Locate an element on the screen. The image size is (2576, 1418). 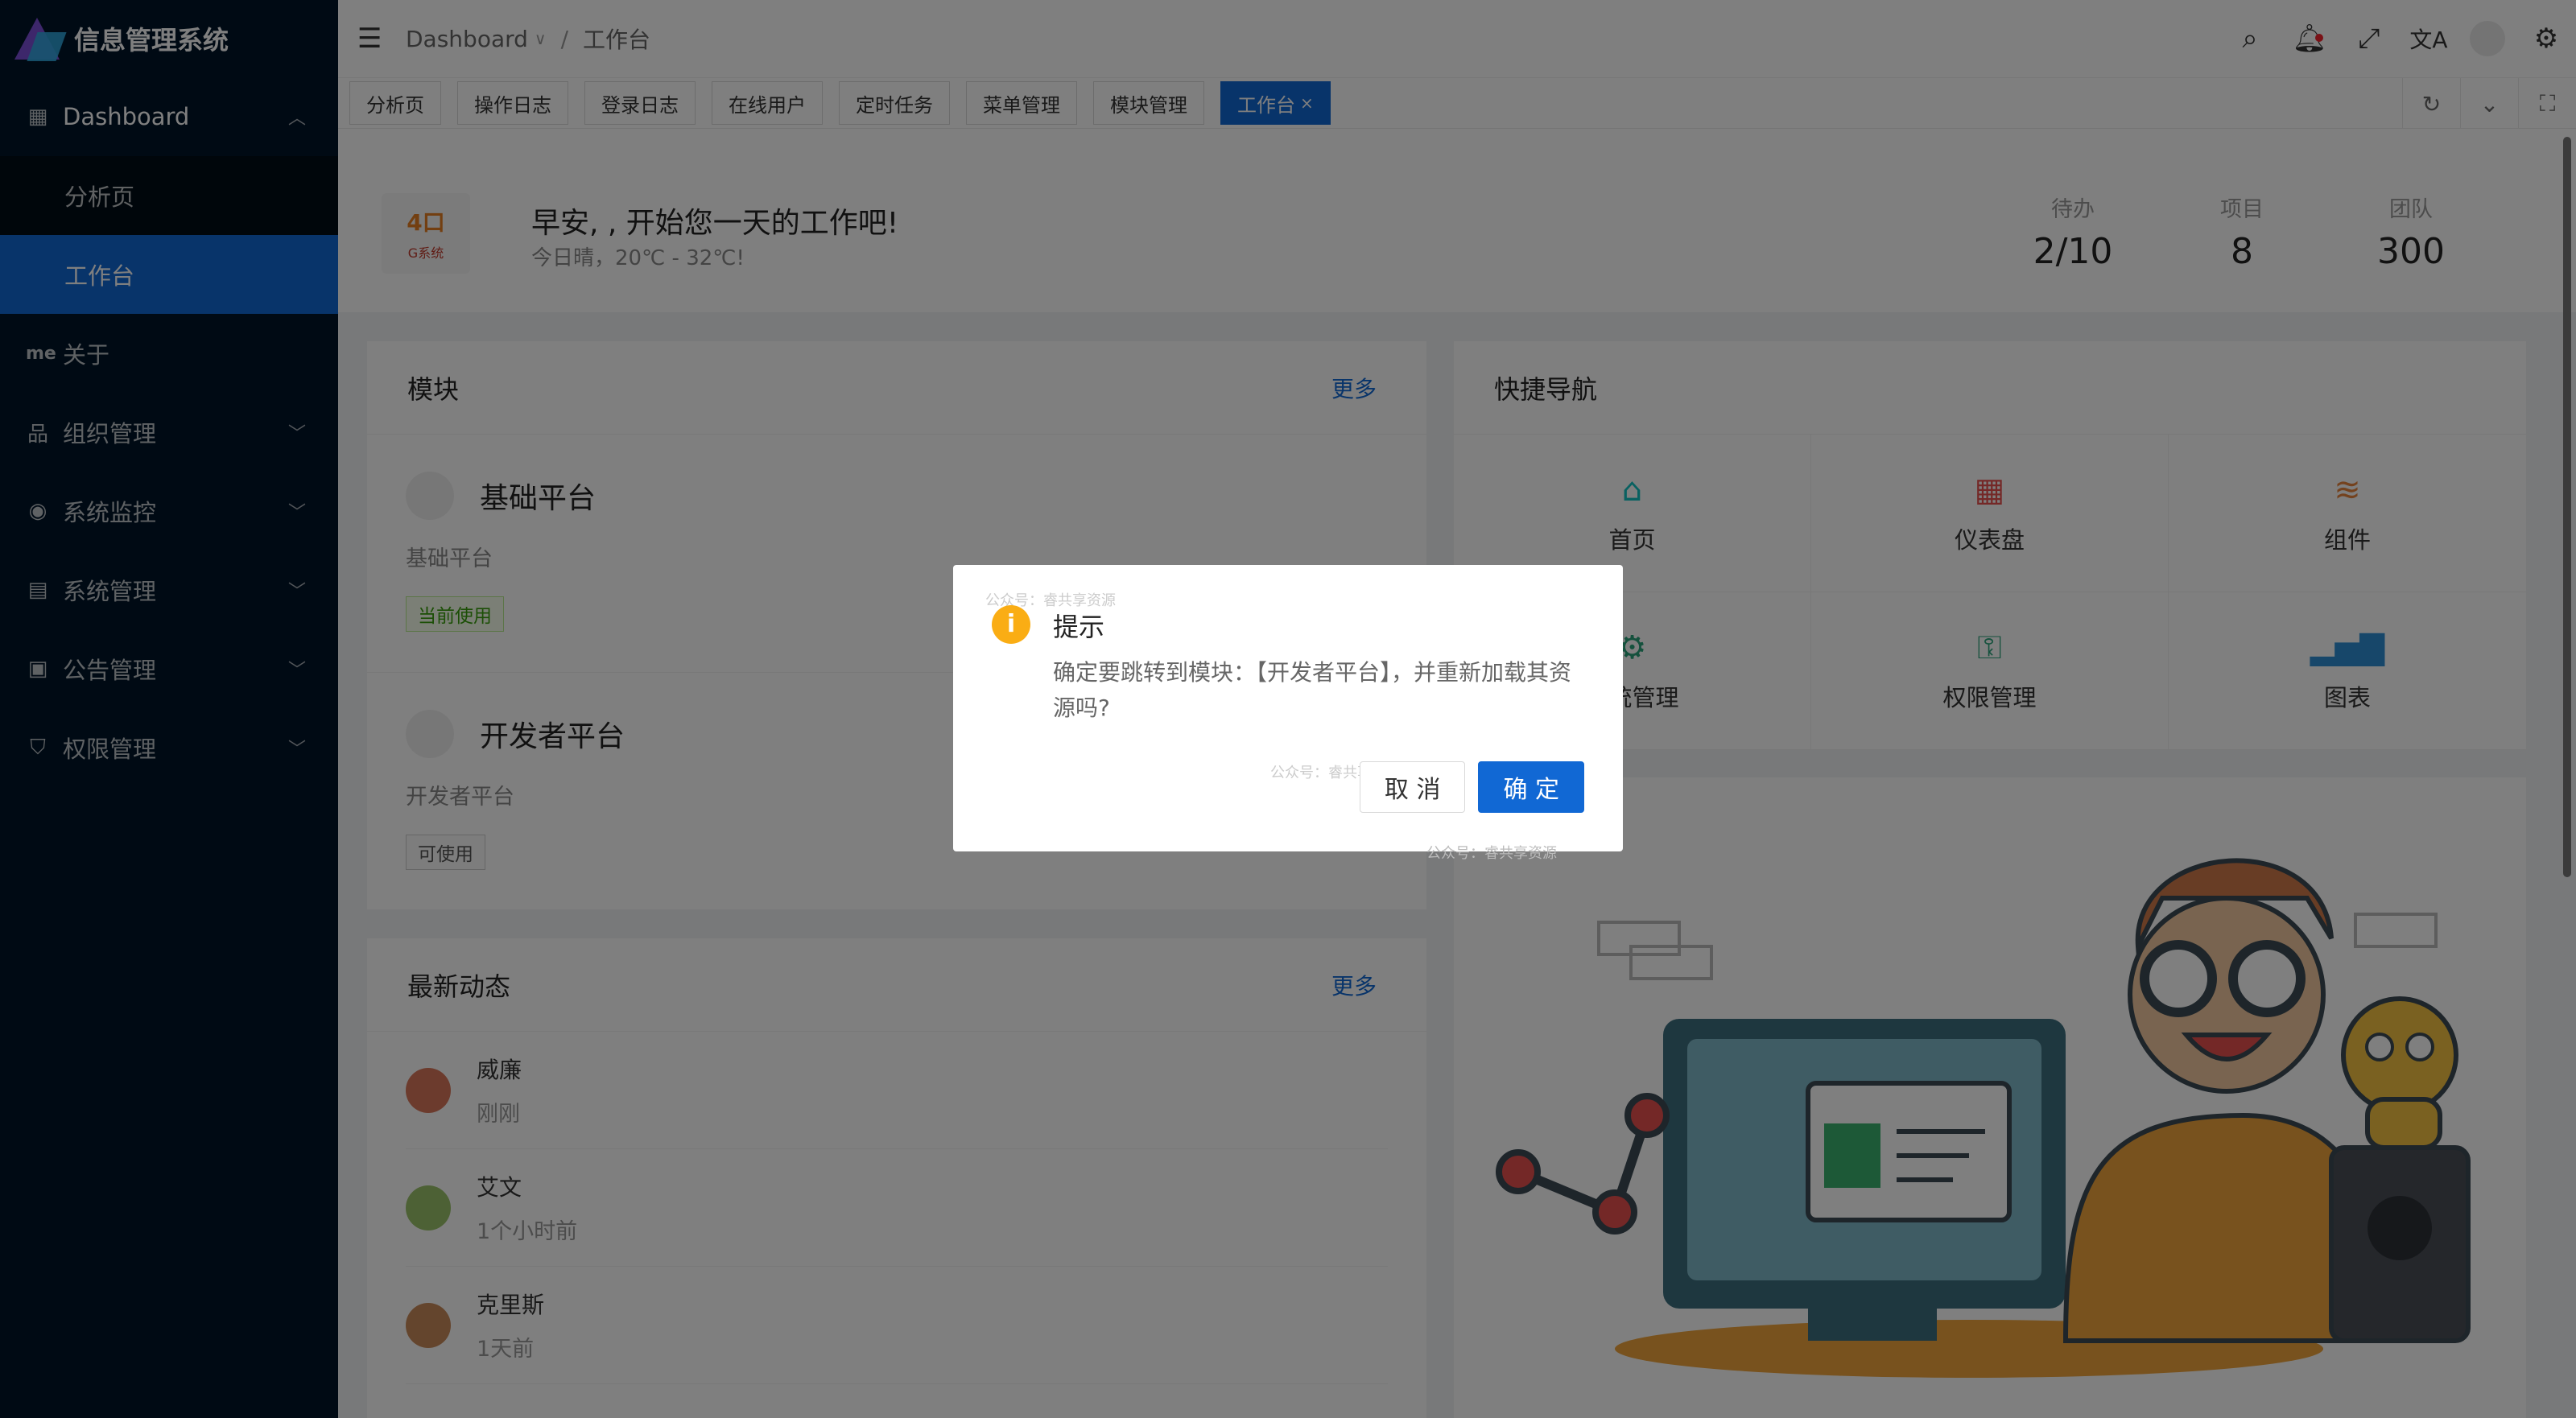
dialog-buttons: 取 消 确 定 is located at coordinates (1471, 787).